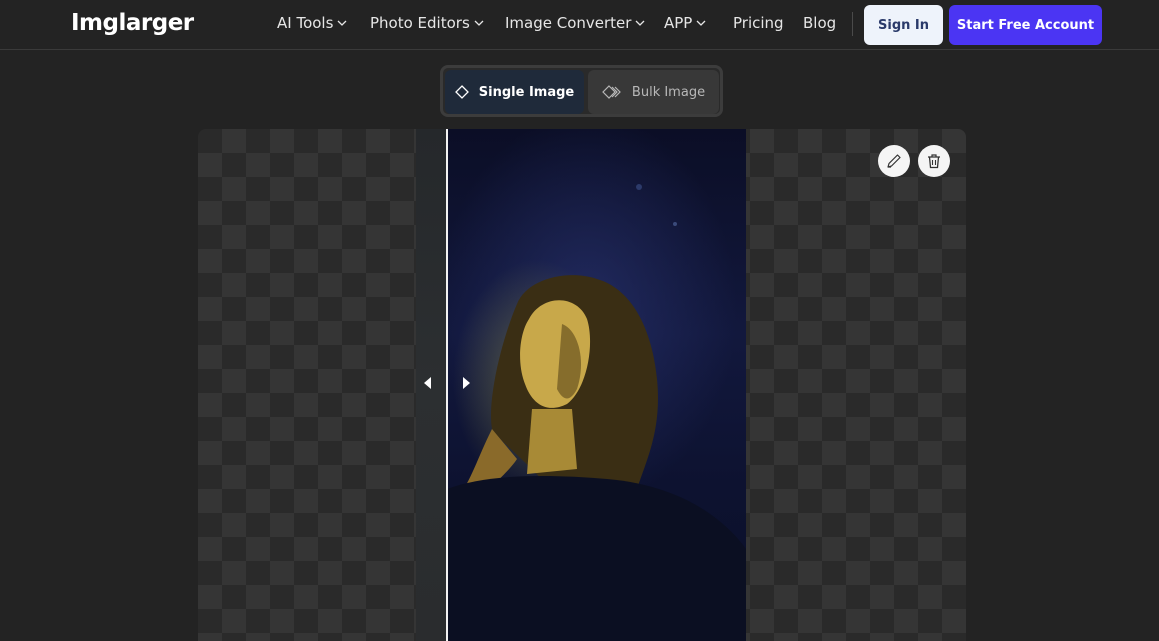  I want to click on nav-image-converter: Image Converter, so click(575, 23).